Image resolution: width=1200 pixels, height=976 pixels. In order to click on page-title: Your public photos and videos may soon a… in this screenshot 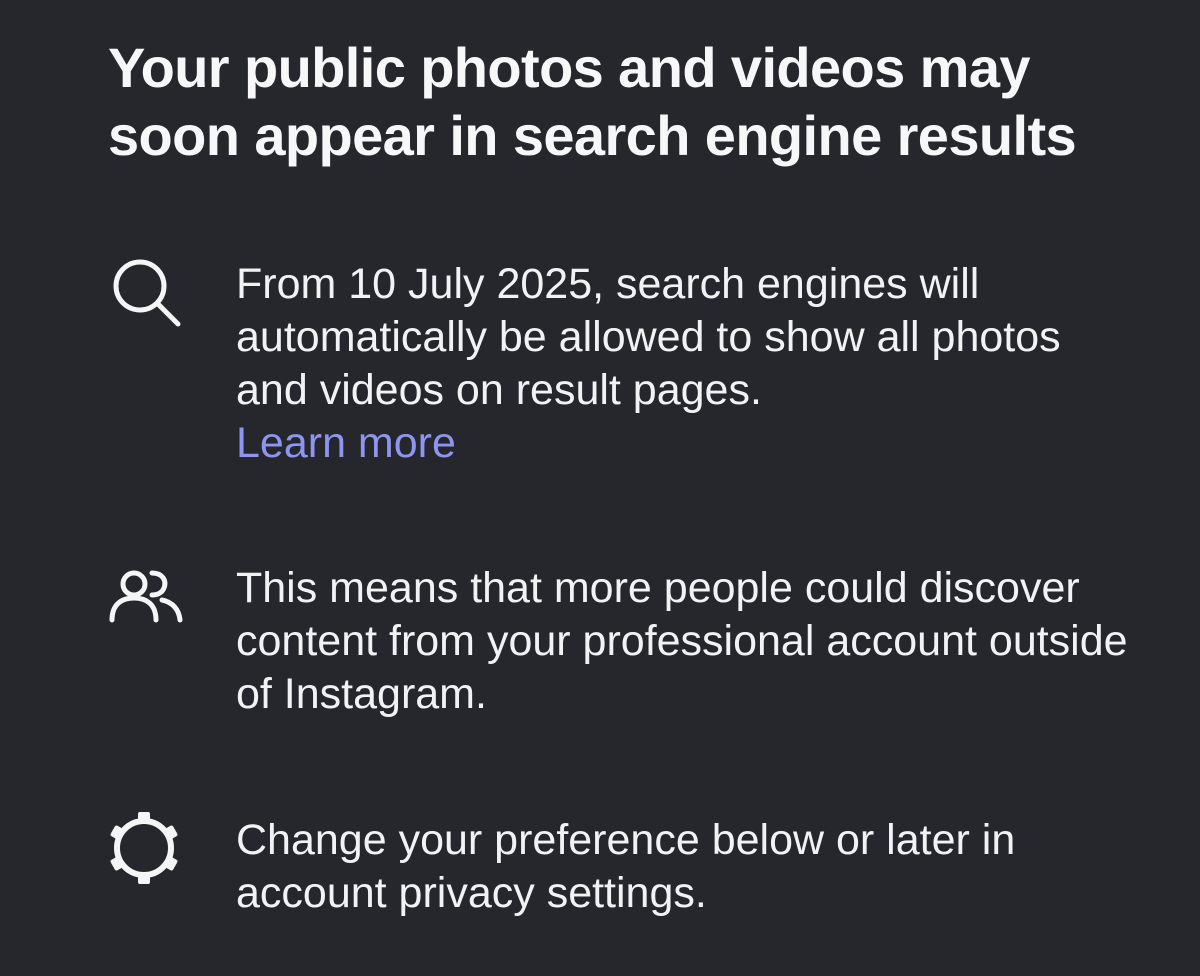, I will do `click(592, 101)`.